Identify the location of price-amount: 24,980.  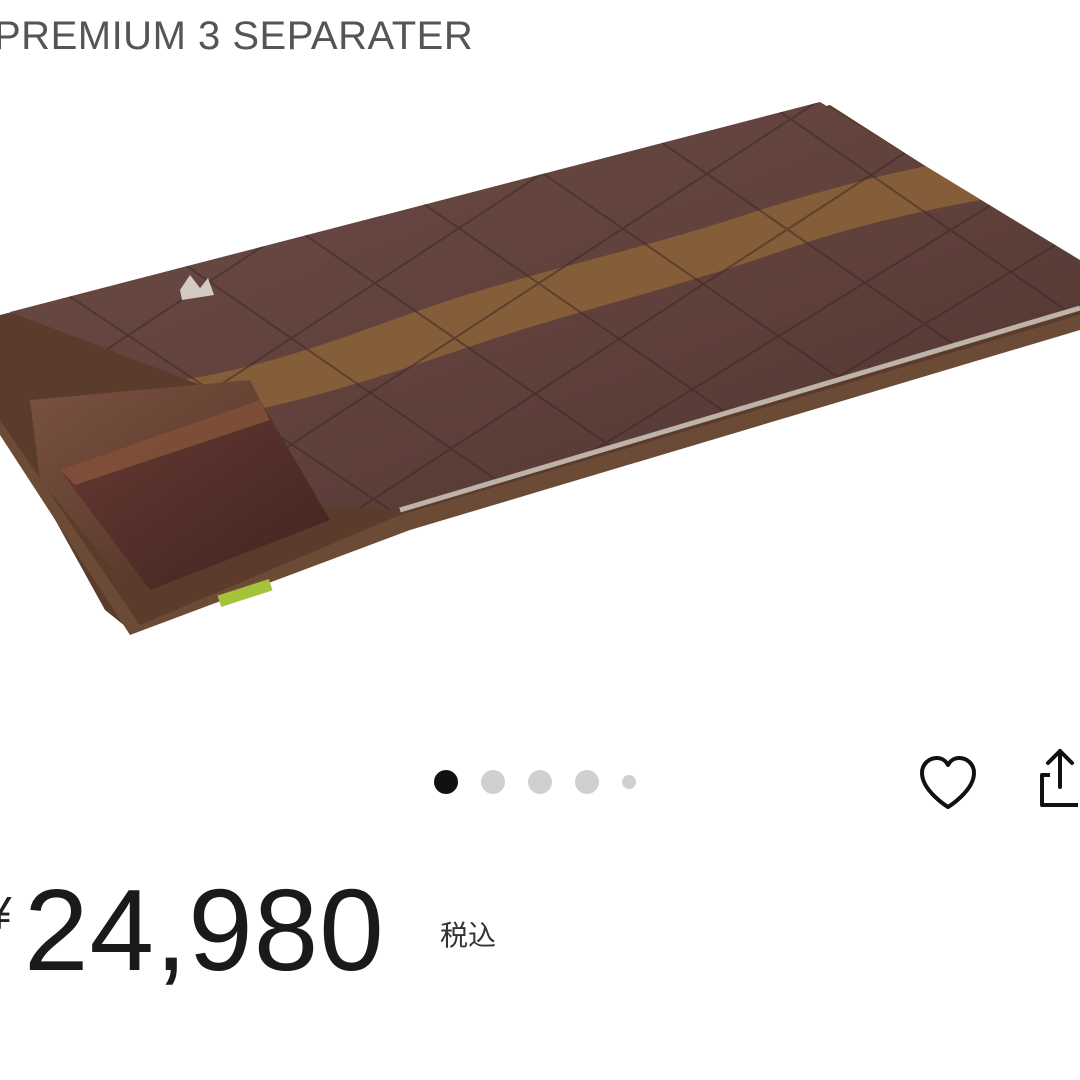
(204, 930).